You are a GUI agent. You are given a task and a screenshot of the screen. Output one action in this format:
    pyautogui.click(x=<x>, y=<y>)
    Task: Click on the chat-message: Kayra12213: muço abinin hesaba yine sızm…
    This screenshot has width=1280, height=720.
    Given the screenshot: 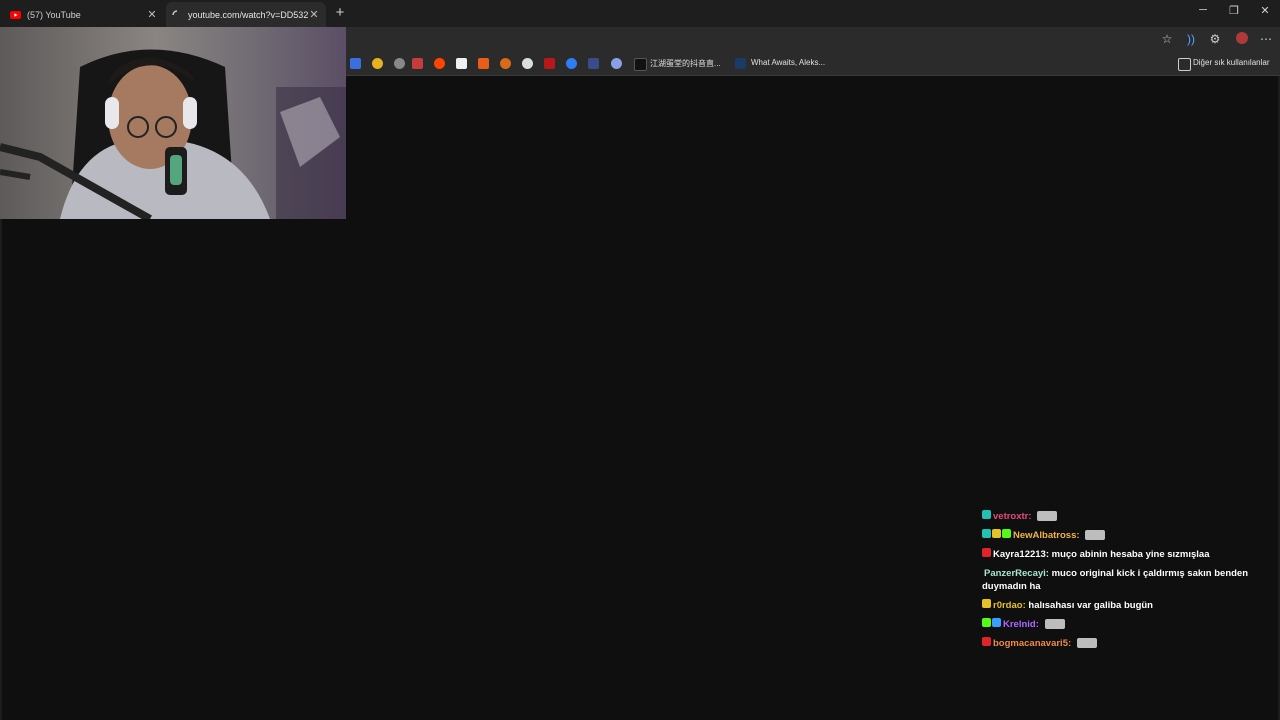 What is the action you would take?
    pyautogui.click(x=1127, y=554)
    